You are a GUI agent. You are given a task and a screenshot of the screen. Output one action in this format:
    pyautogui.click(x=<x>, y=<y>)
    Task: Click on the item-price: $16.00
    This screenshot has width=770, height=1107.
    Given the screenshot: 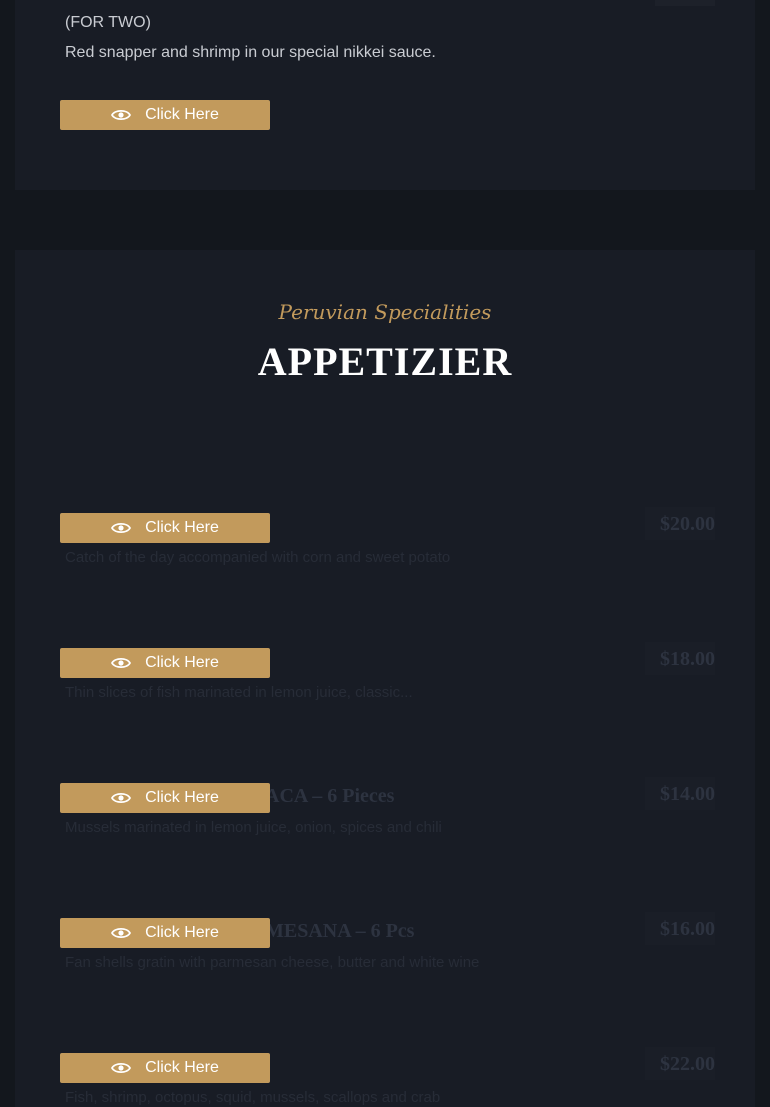 What is the action you would take?
    pyautogui.click(x=680, y=928)
    